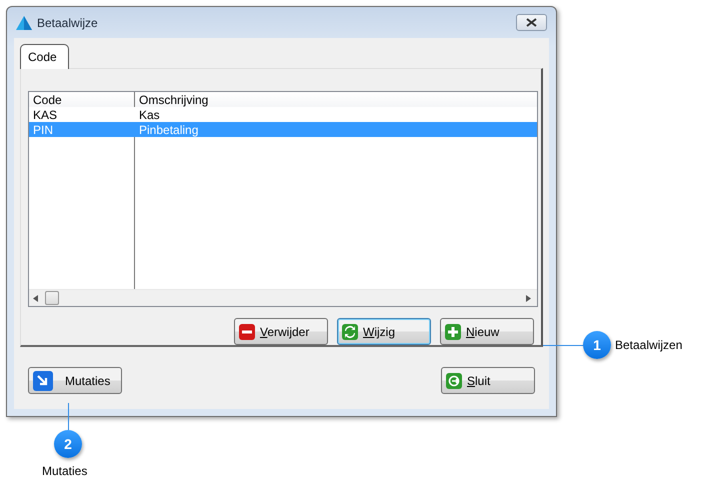  I want to click on triangle-icon, so click(24, 23).